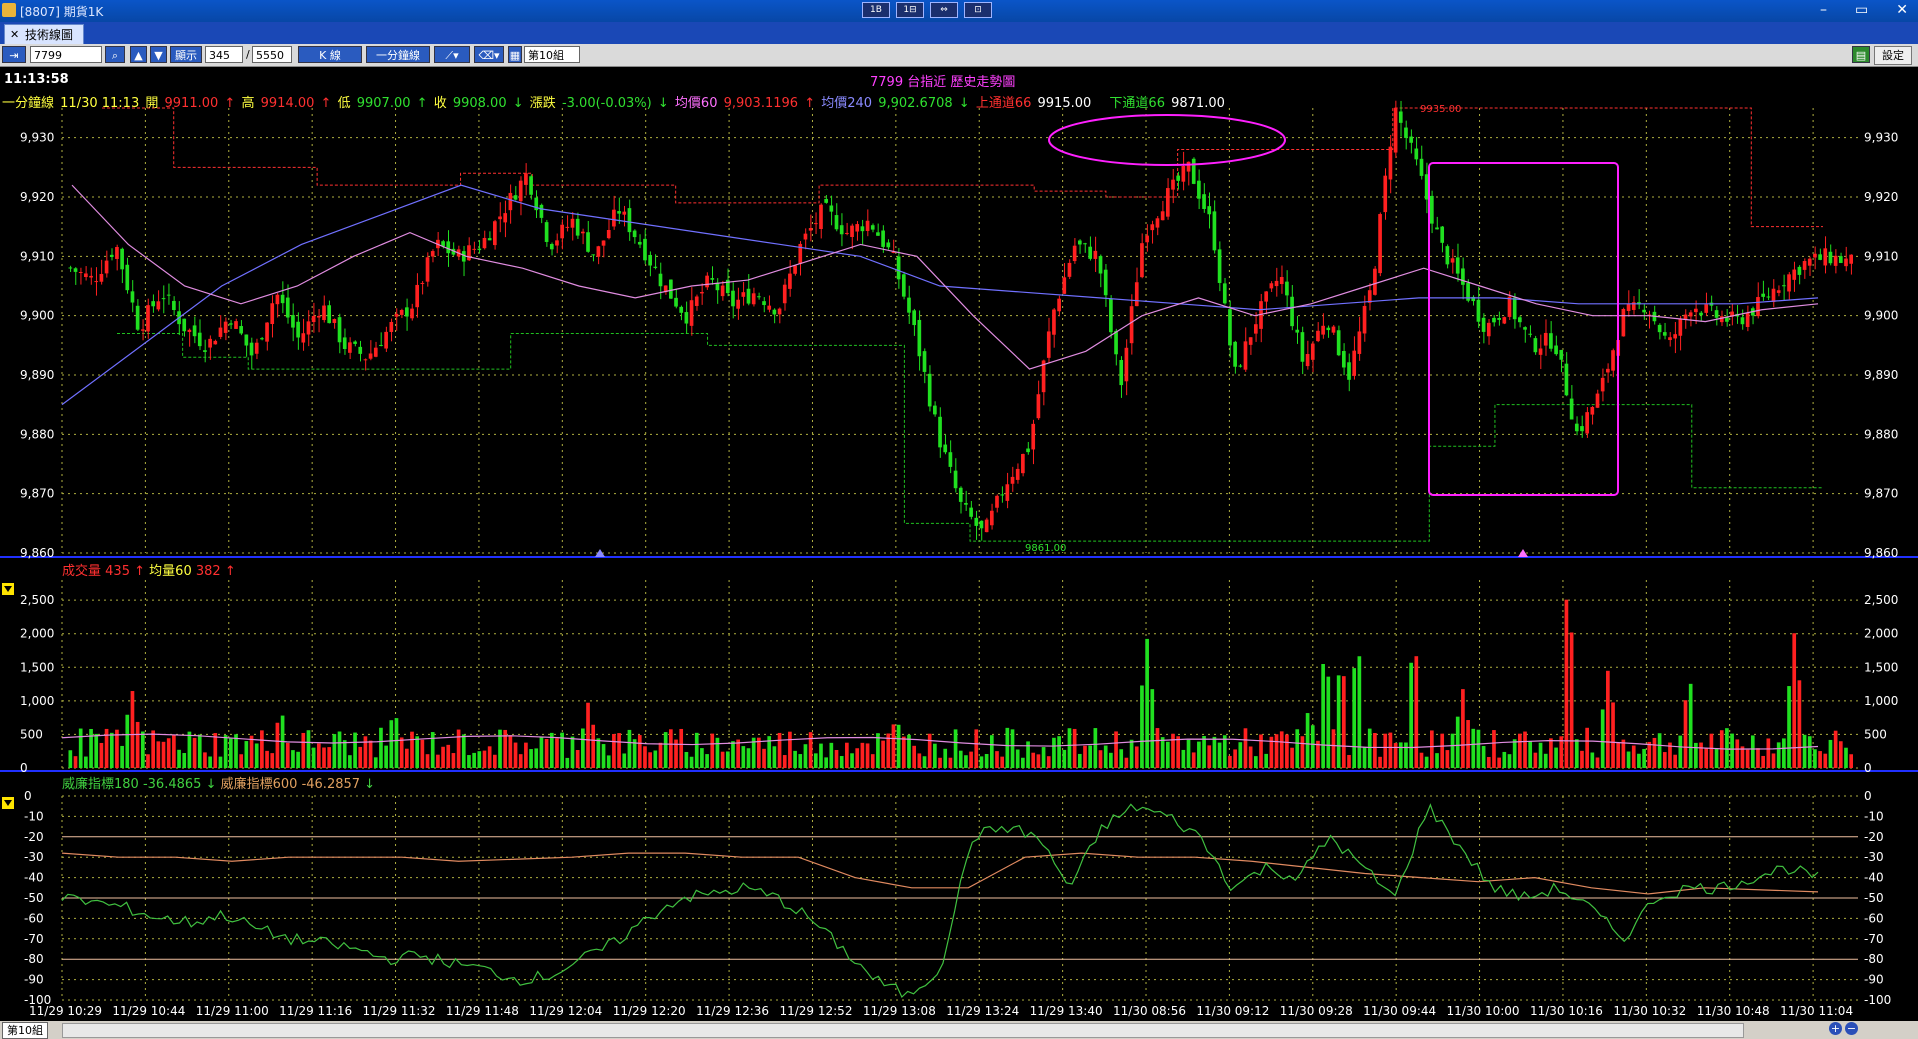 The width and height of the screenshot is (1918, 1039). Describe the element at coordinates (100, 784) in the screenshot. I see `williams180-label: 威廉指標180` at that location.